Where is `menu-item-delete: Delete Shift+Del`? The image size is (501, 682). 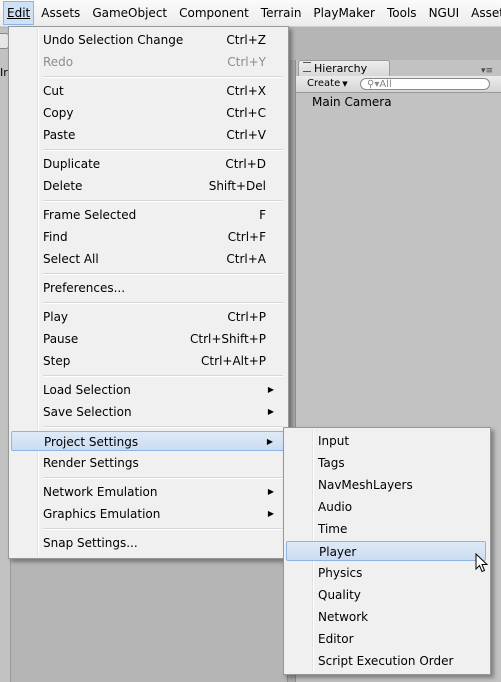 menu-item-delete: Delete Shift+Del is located at coordinates (147, 186).